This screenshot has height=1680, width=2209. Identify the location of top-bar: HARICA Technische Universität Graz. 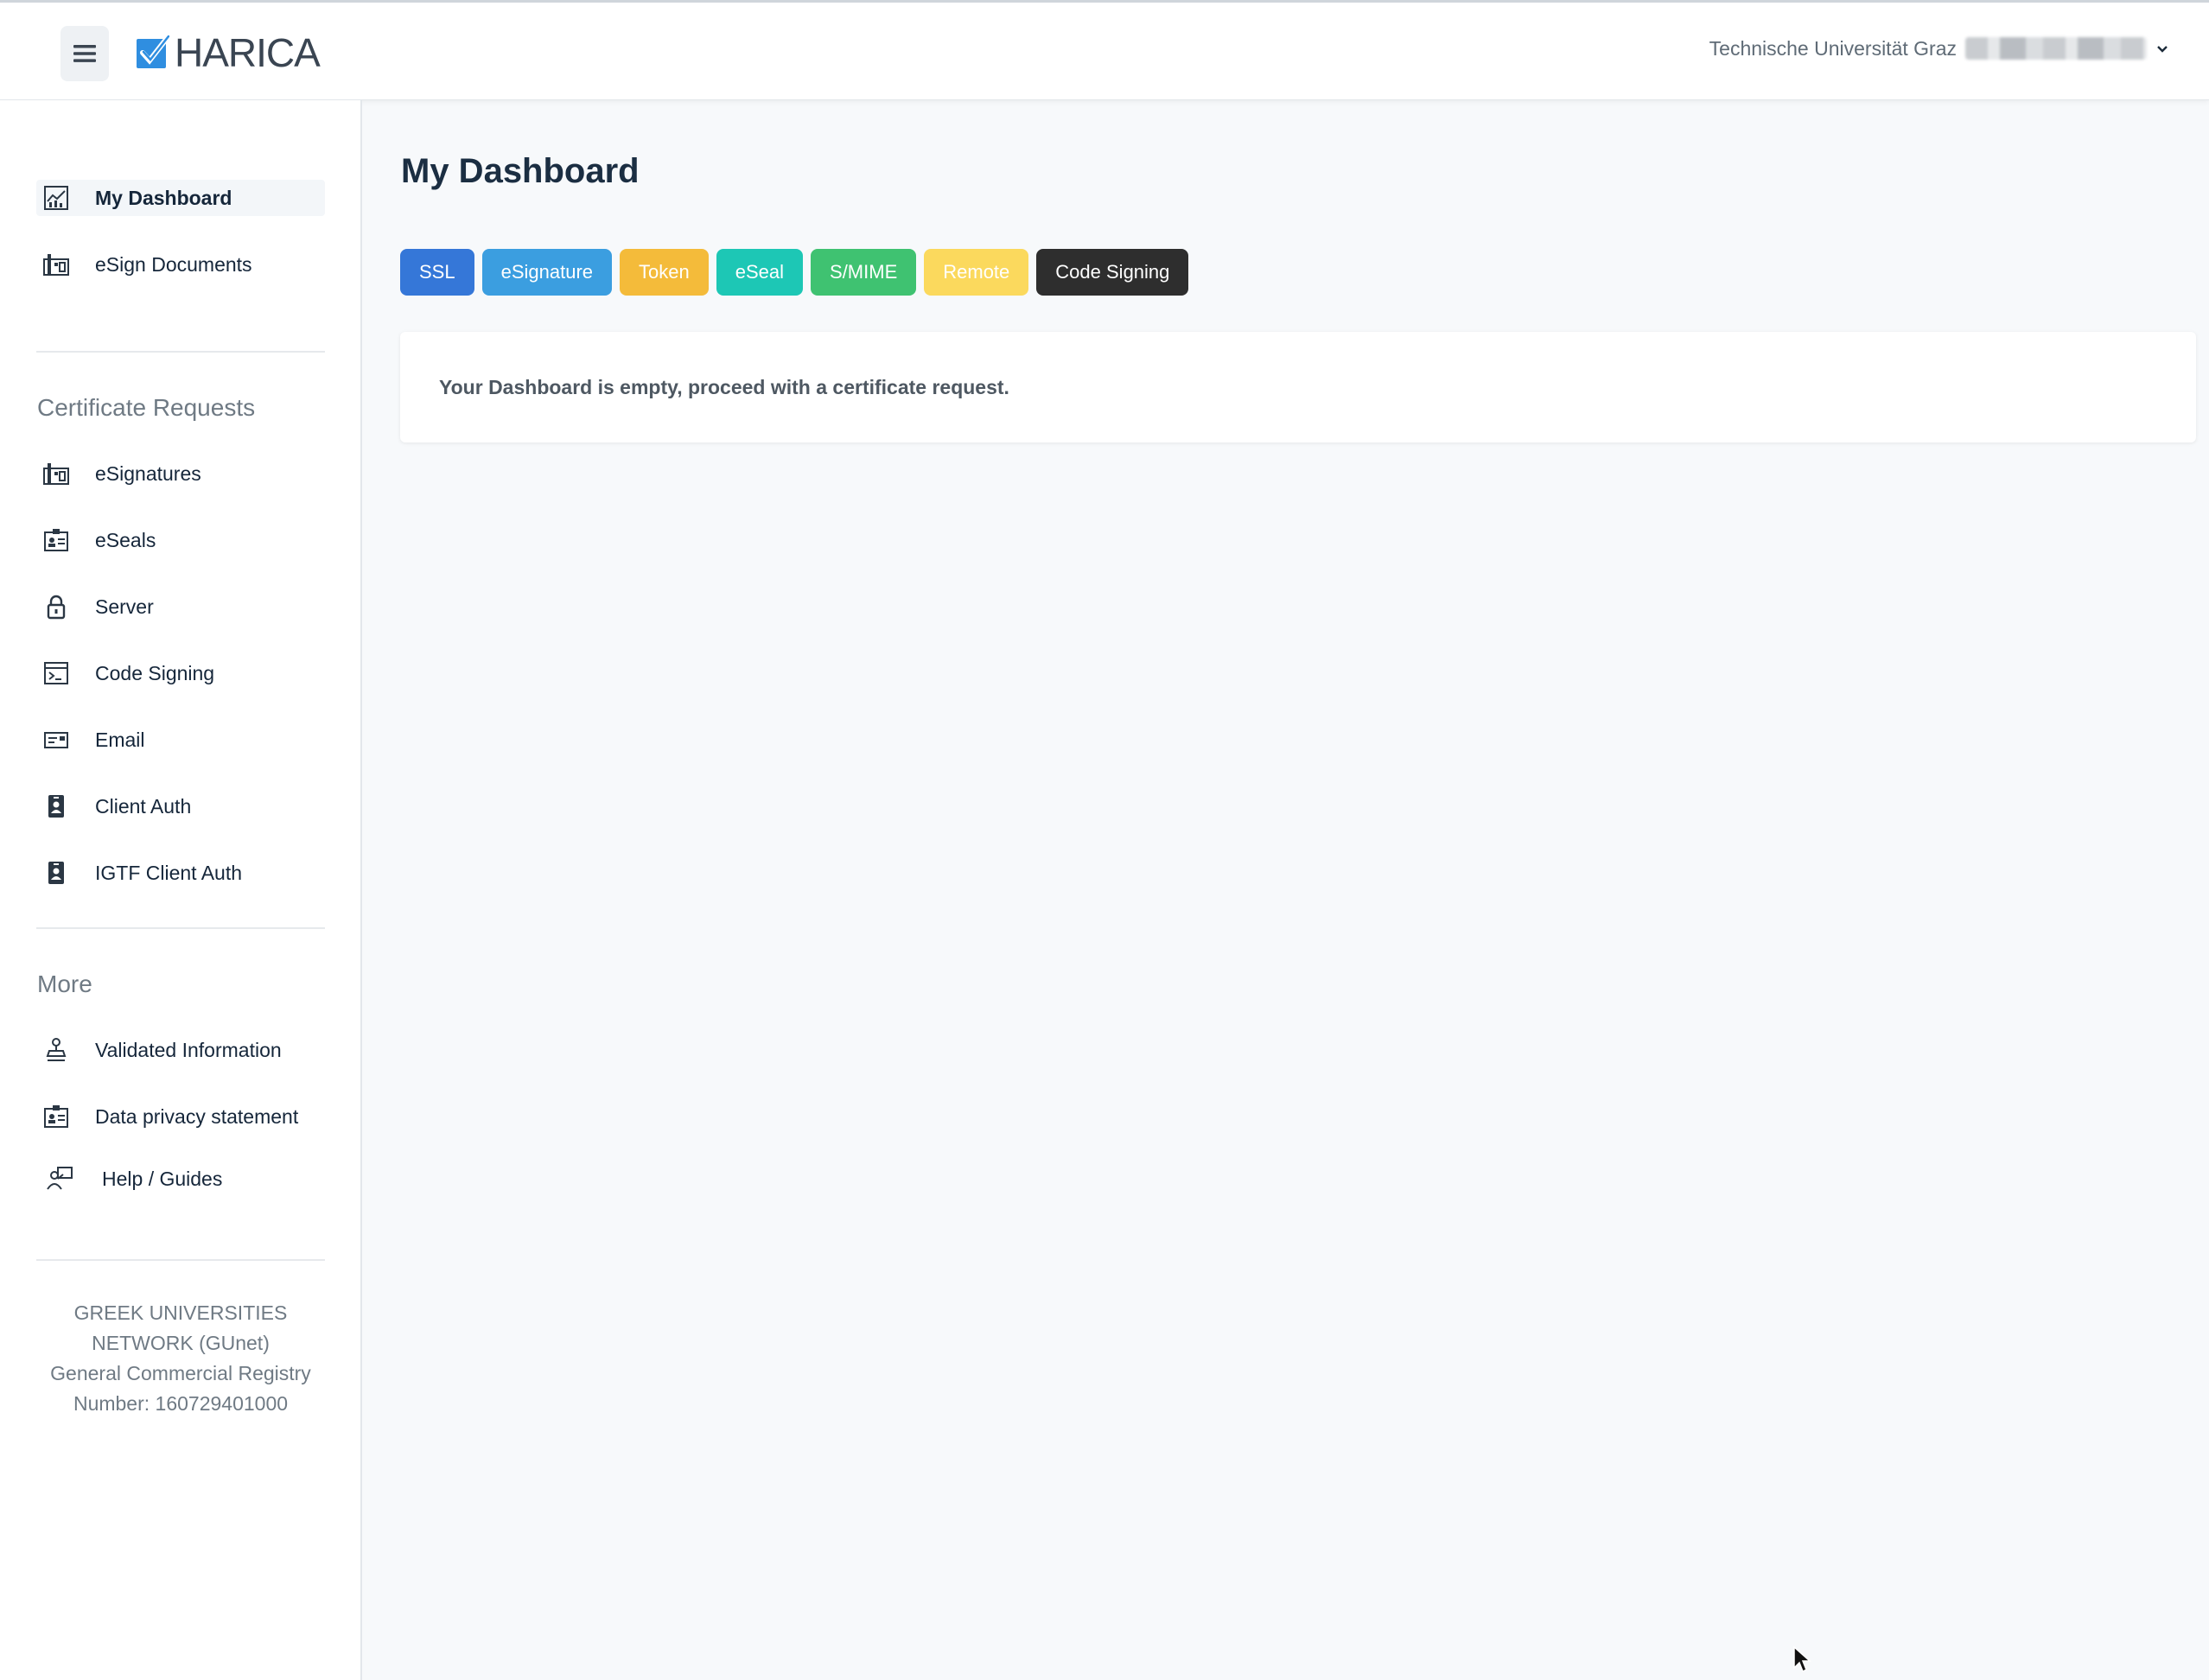
(1105, 50).